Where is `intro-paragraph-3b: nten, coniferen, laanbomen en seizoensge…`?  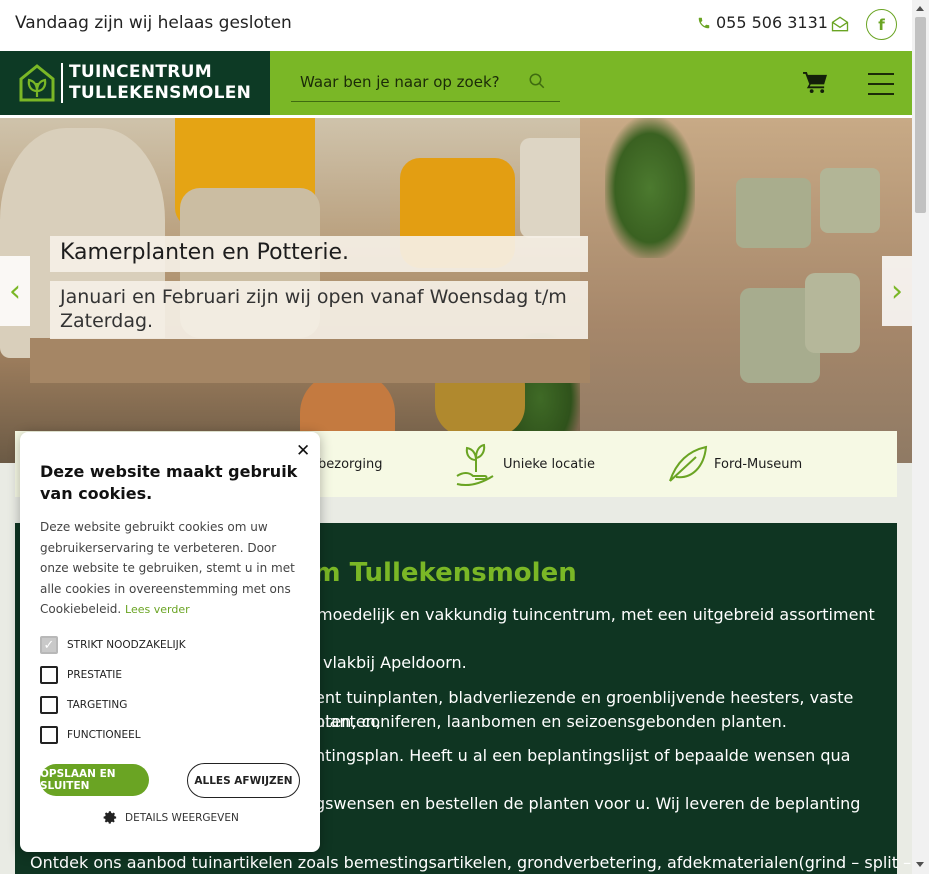
intro-paragraph-3b: nten, coniferen, laanbomen en seizoensge… is located at coordinates (551, 721).